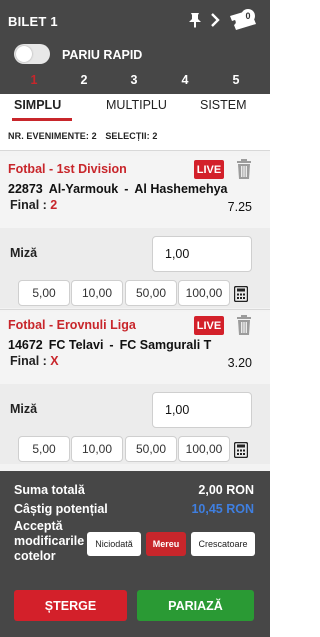  What do you see at coordinates (102, 55) in the screenshot?
I see `quick-bet-label: PARIU RAPID` at bounding box center [102, 55].